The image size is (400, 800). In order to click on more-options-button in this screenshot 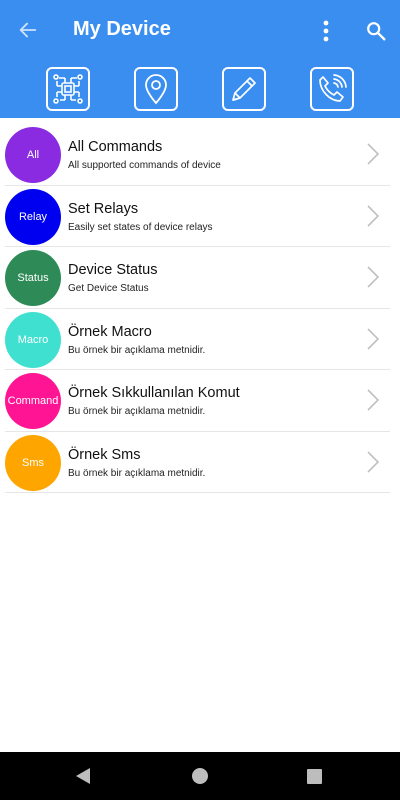, I will do `click(326, 31)`.